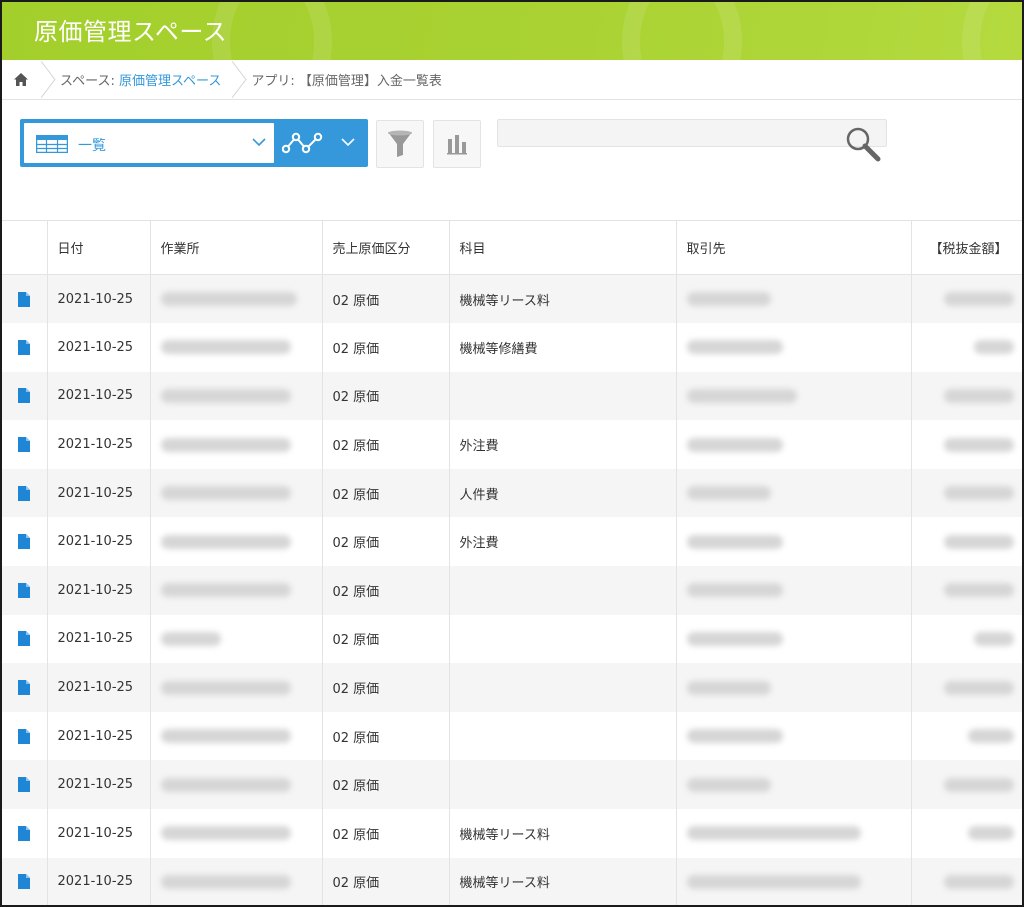 The width and height of the screenshot is (1024, 907). Describe the element at coordinates (457, 144) in the screenshot. I see `graph-button` at that location.